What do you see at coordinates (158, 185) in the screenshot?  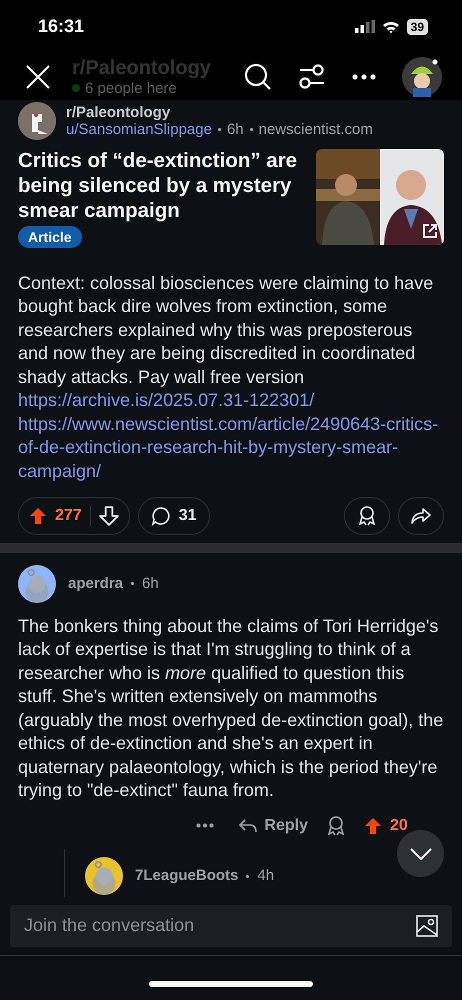 I see `post-title: Critics of “de-extinction” are being silenced by a mystery smear campaign` at bounding box center [158, 185].